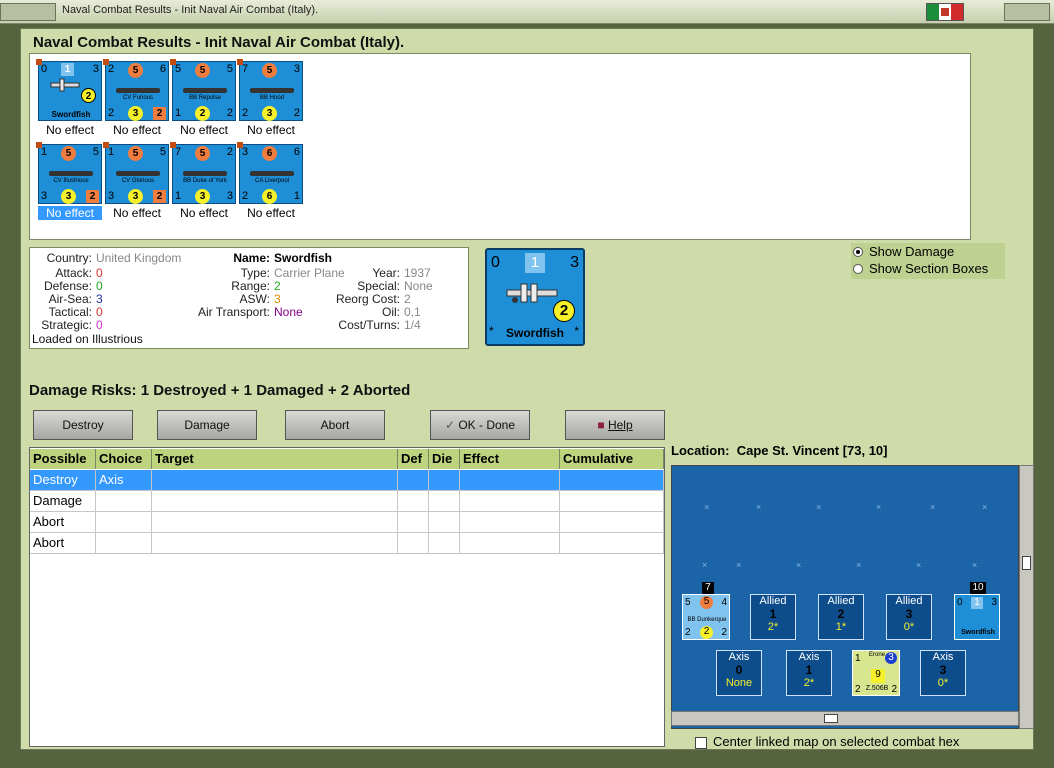  What do you see at coordinates (203, 173) in the screenshot?
I see `unit-card: 7 5 2 1 3 3 BB Duke of York` at bounding box center [203, 173].